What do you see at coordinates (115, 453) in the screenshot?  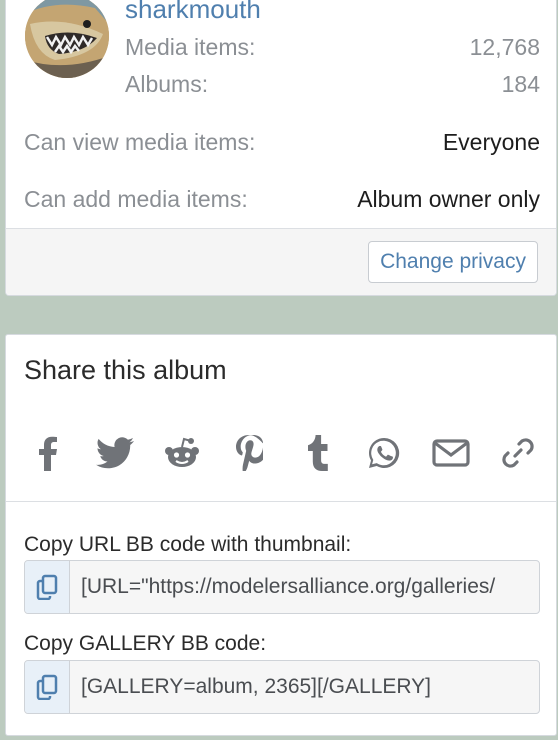 I see `twitter-icon` at bounding box center [115, 453].